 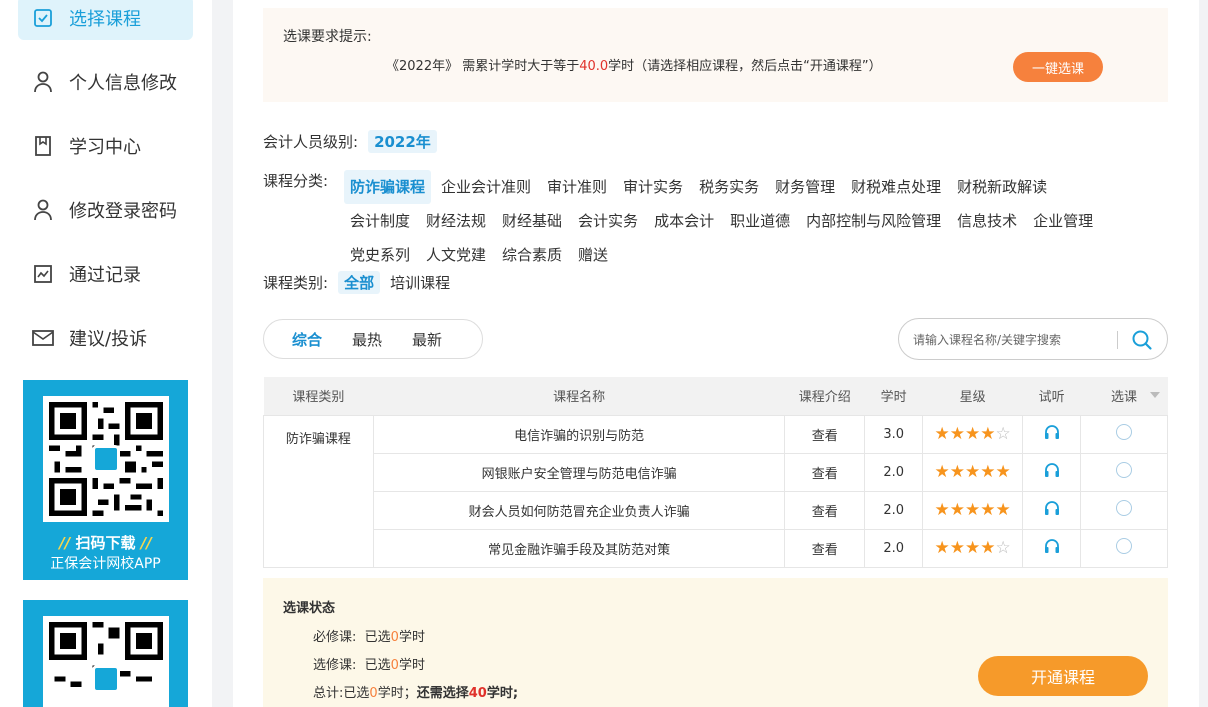 What do you see at coordinates (684, 221) in the screenshot?
I see `category-tag: 成本会计` at bounding box center [684, 221].